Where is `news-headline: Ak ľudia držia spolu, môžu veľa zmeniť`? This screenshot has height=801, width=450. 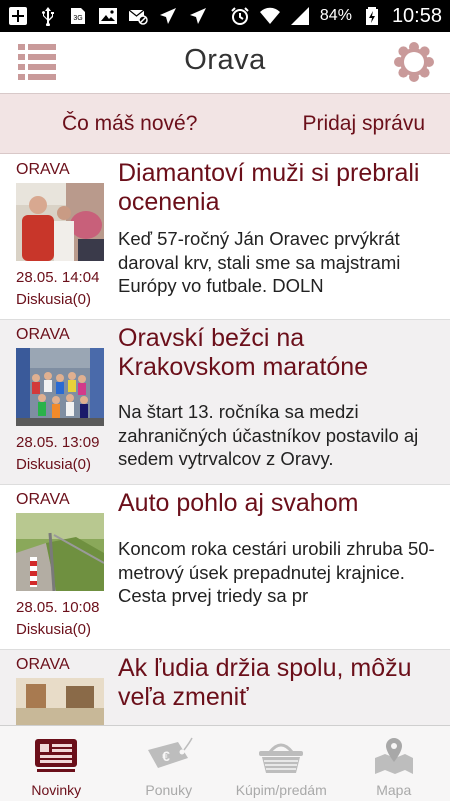 news-headline: Ak ľudia držia spolu, môžu veľa zmeniť is located at coordinates (278, 683).